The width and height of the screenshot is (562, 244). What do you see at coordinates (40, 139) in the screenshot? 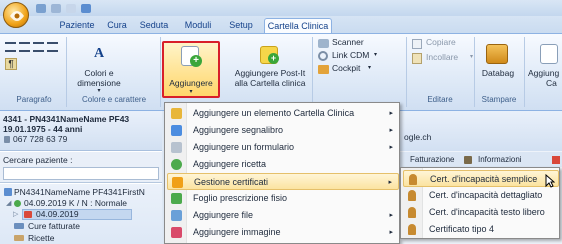
I see `patient-phone: 067 728 63 79` at bounding box center [40, 139].